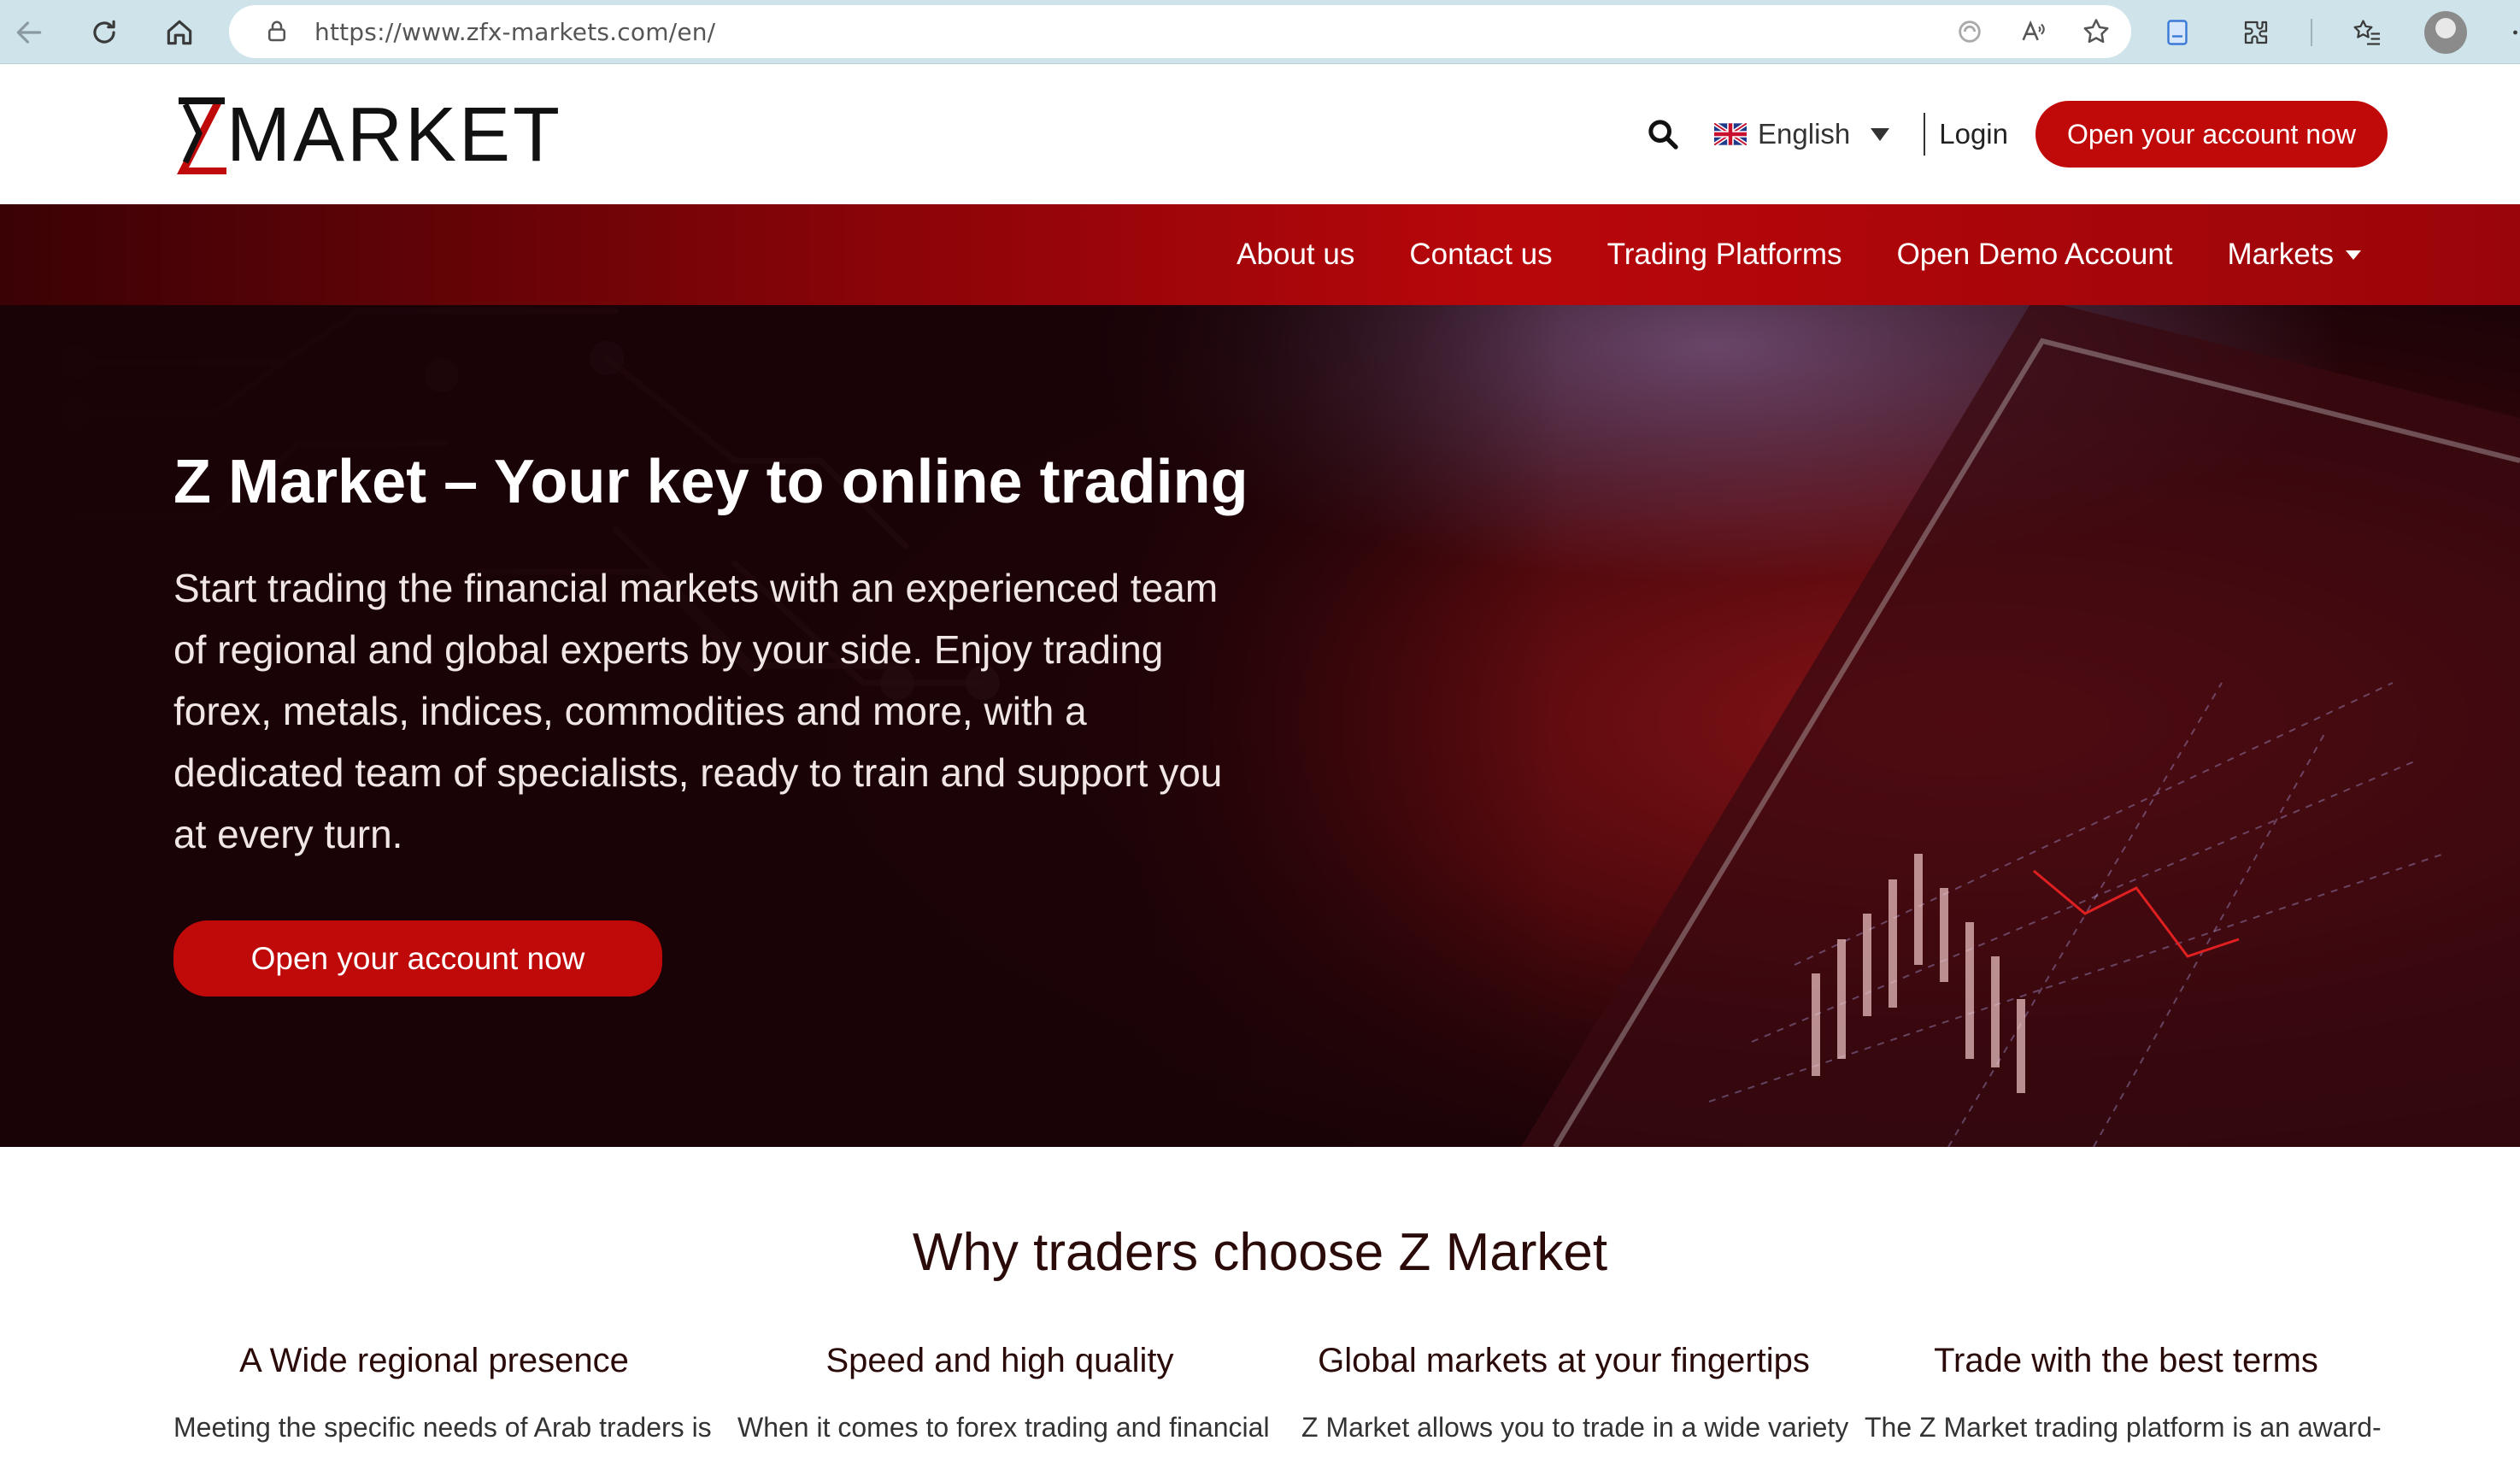 The width and height of the screenshot is (2520, 1464). What do you see at coordinates (1724, 255) in the screenshot?
I see `nav-trading-platforms: Trading Platforms` at bounding box center [1724, 255].